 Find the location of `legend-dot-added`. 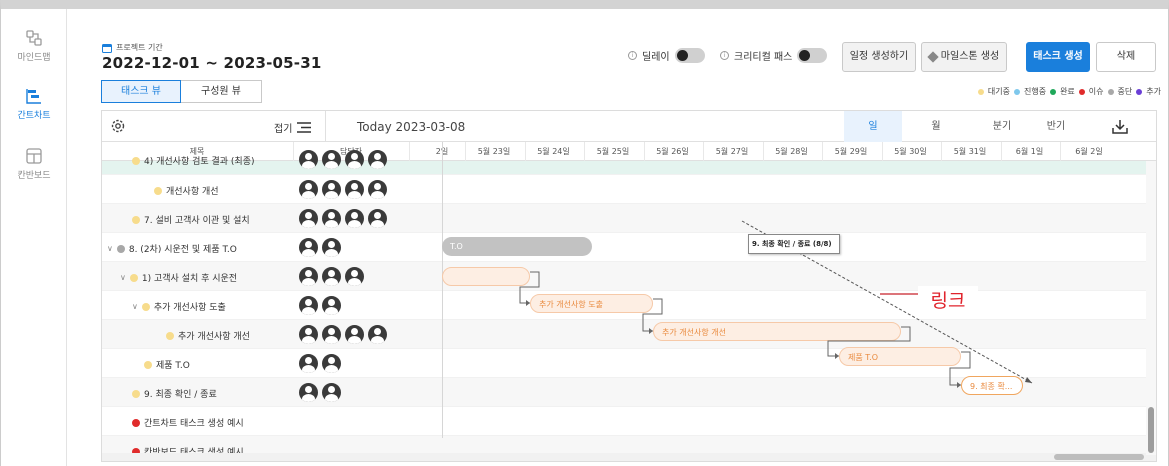

legend-dot-added is located at coordinates (1139, 91).